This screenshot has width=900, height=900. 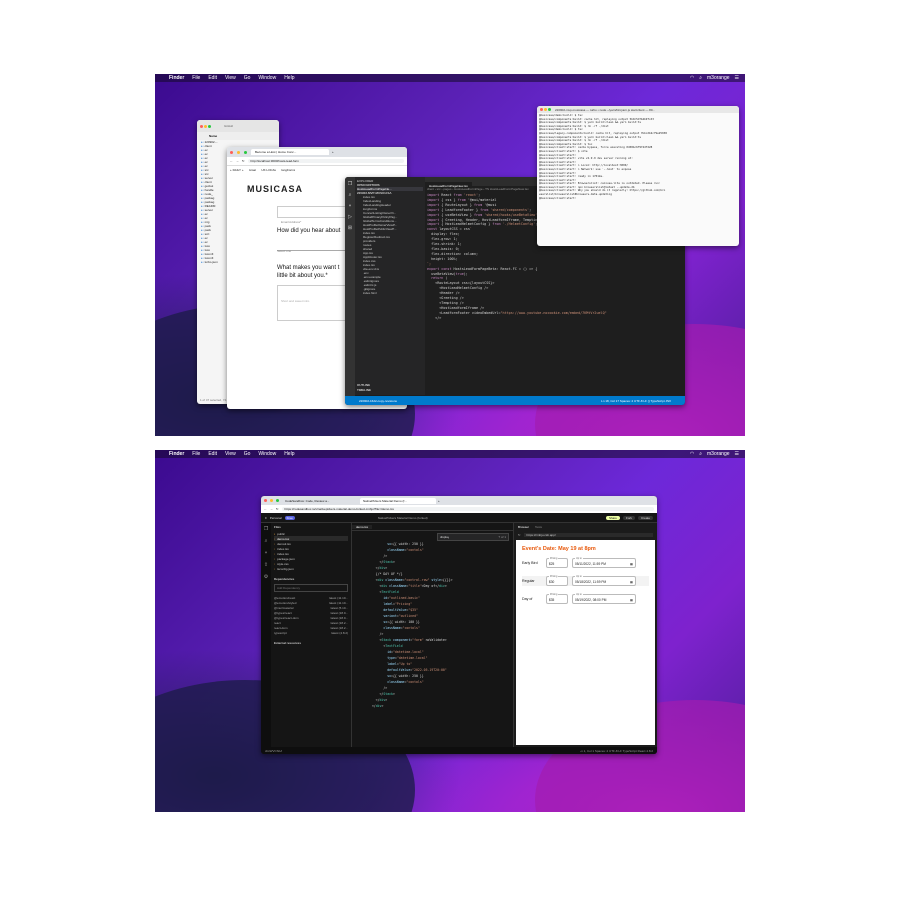 What do you see at coordinates (311, 527) in the screenshot?
I see `files-title: Files` at bounding box center [311, 527].